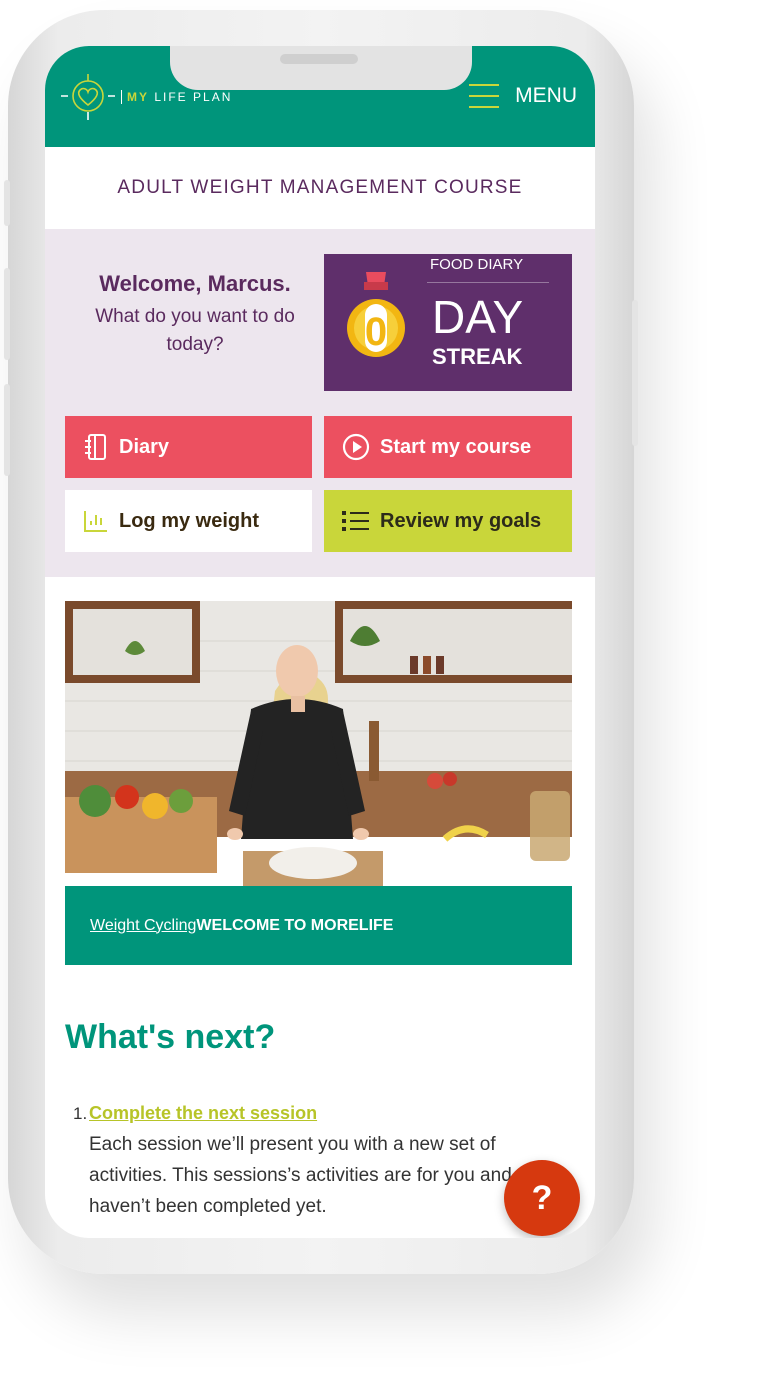  What do you see at coordinates (477, 264) in the screenshot?
I see `streak-label: FOOD DIARY` at bounding box center [477, 264].